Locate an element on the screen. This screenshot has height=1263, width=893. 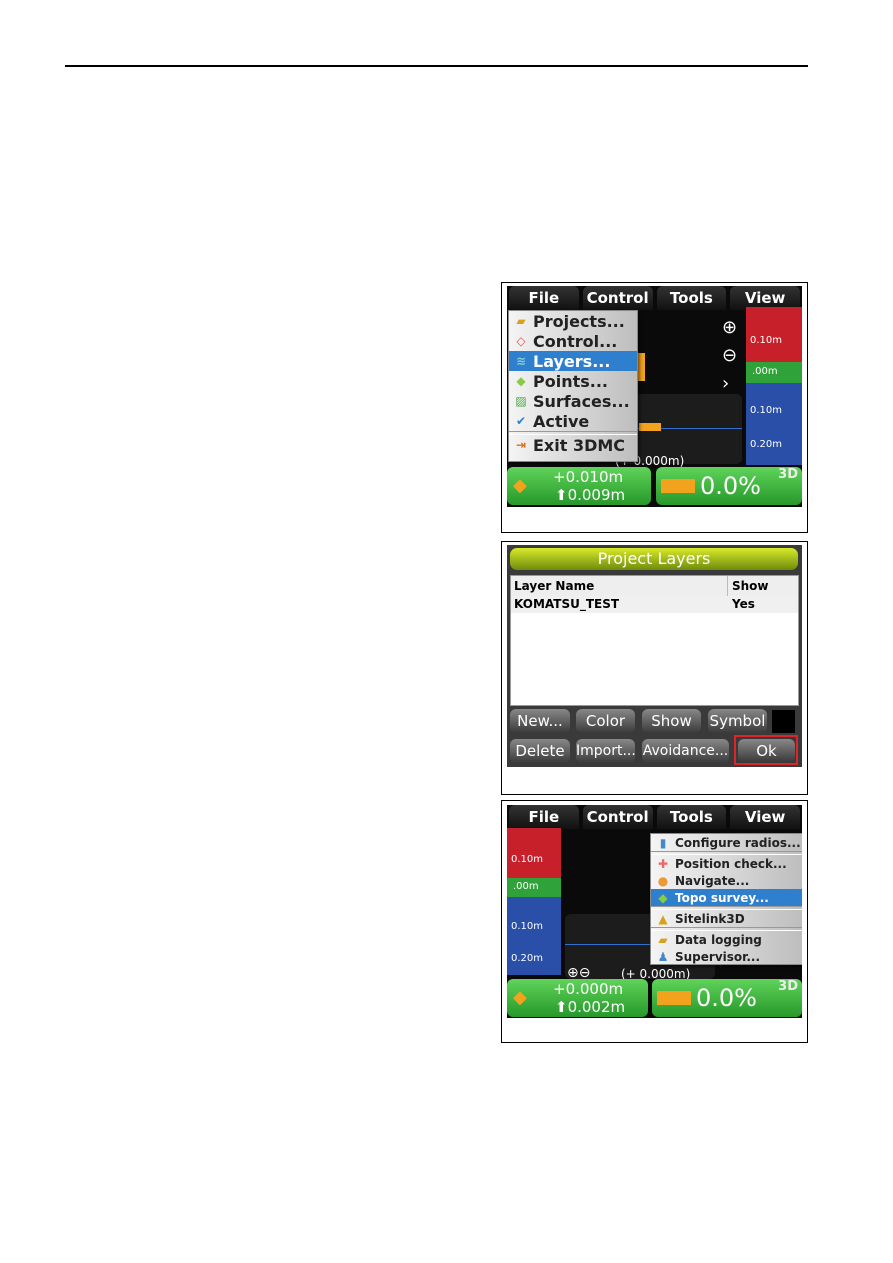
menu-item-exit: ⇥ Exit 3DMC is located at coordinates (573, 445).